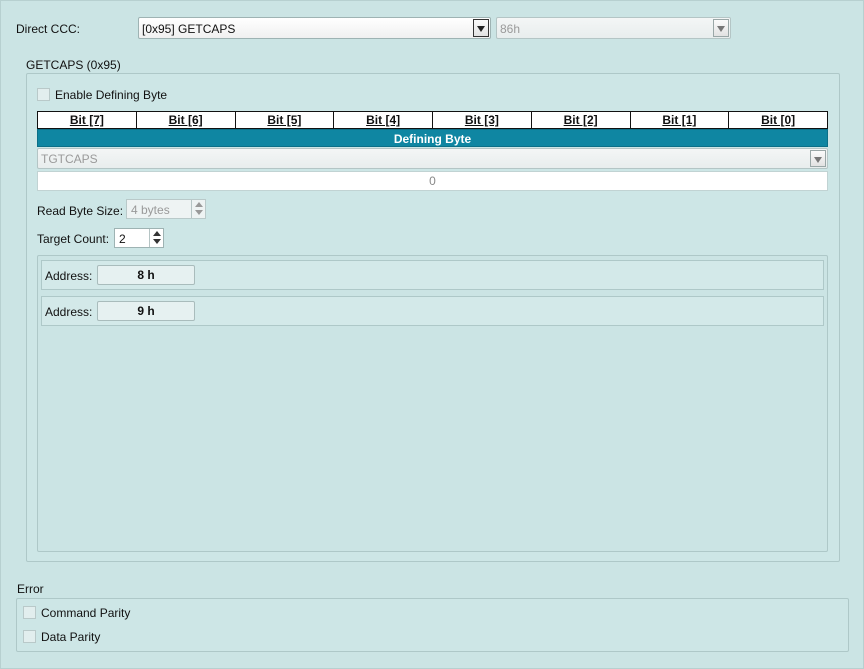 The image size is (864, 669). What do you see at coordinates (73, 239) in the screenshot?
I see `target-count-label: Target Count:` at bounding box center [73, 239].